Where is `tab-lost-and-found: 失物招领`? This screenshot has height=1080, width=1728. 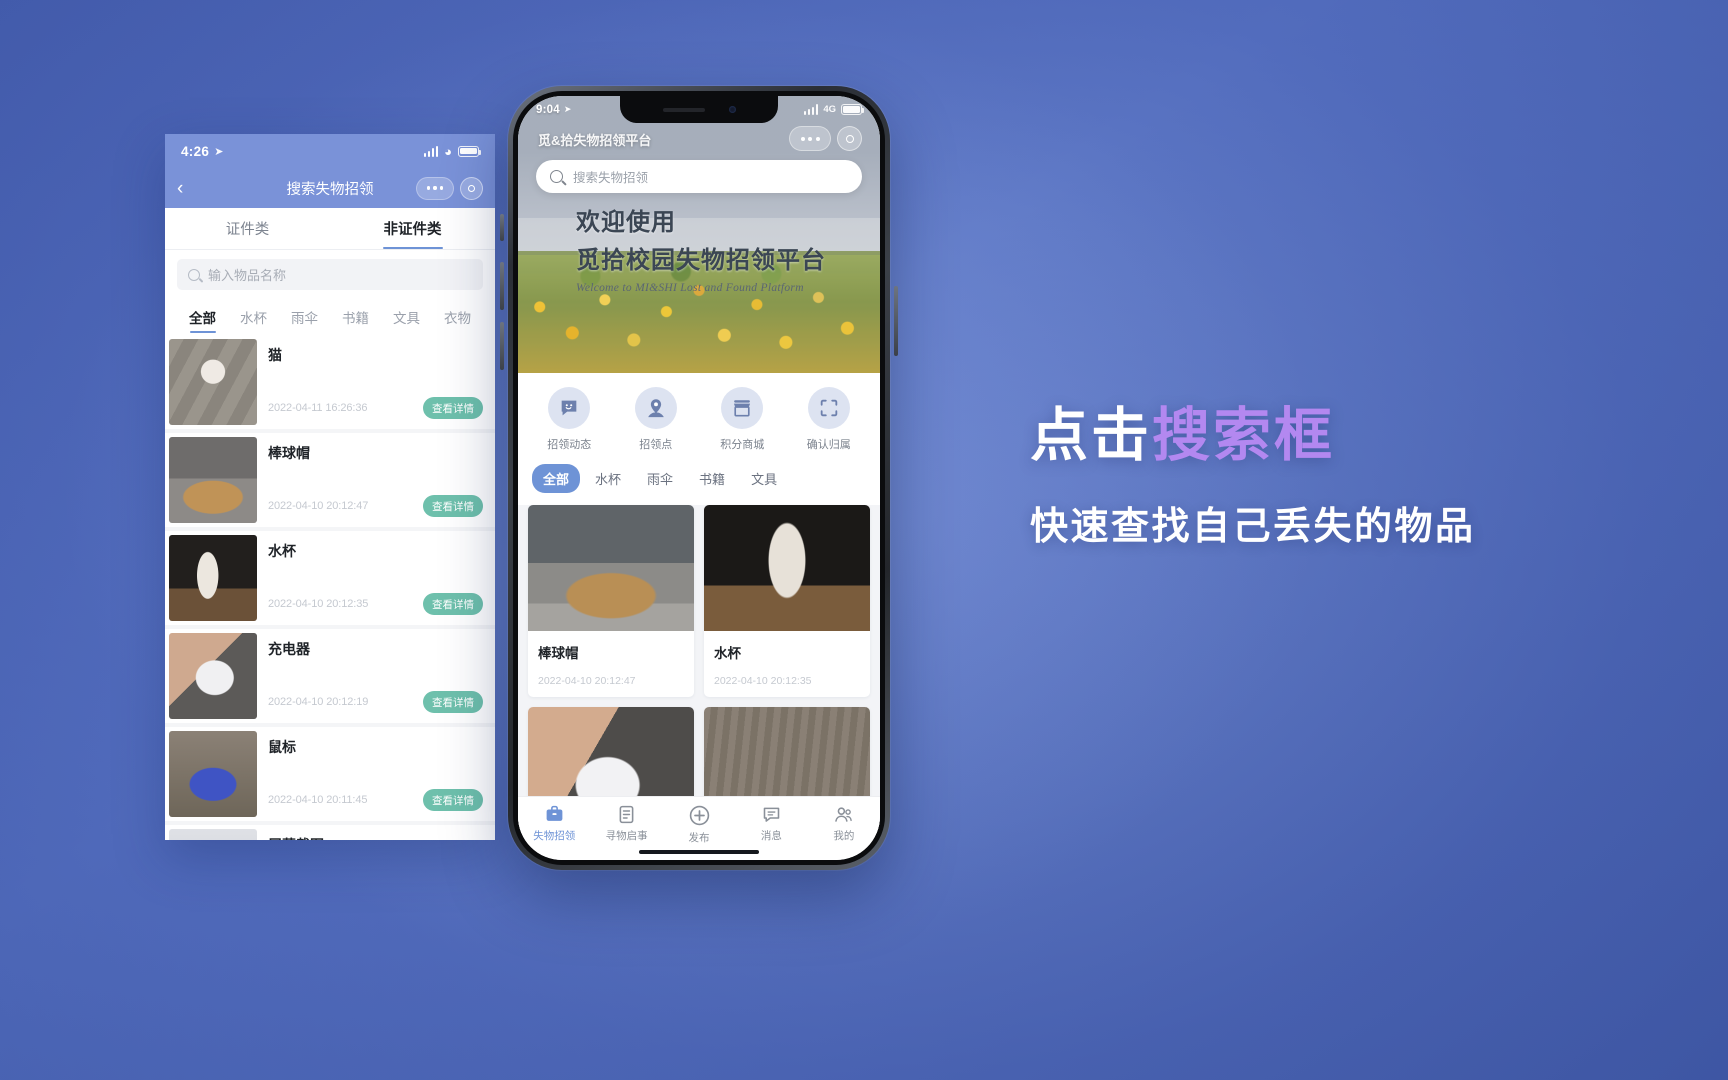 tab-lost-and-found: 失物招领 is located at coordinates (554, 823).